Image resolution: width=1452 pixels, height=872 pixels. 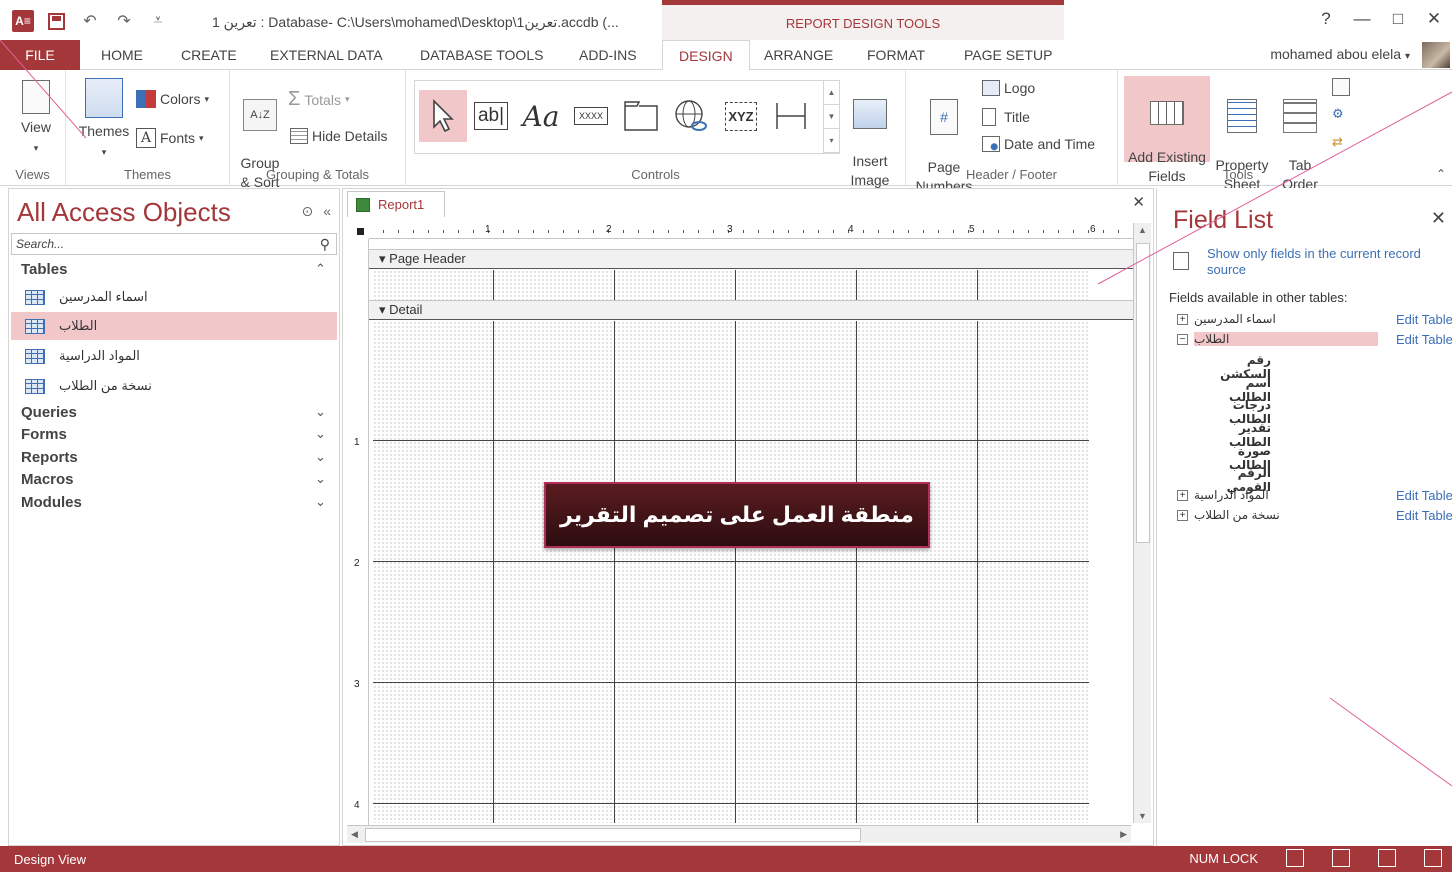 What do you see at coordinates (1223, 858) in the screenshot?
I see `num-lock-indicator: NUM LOCK` at bounding box center [1223, 858].